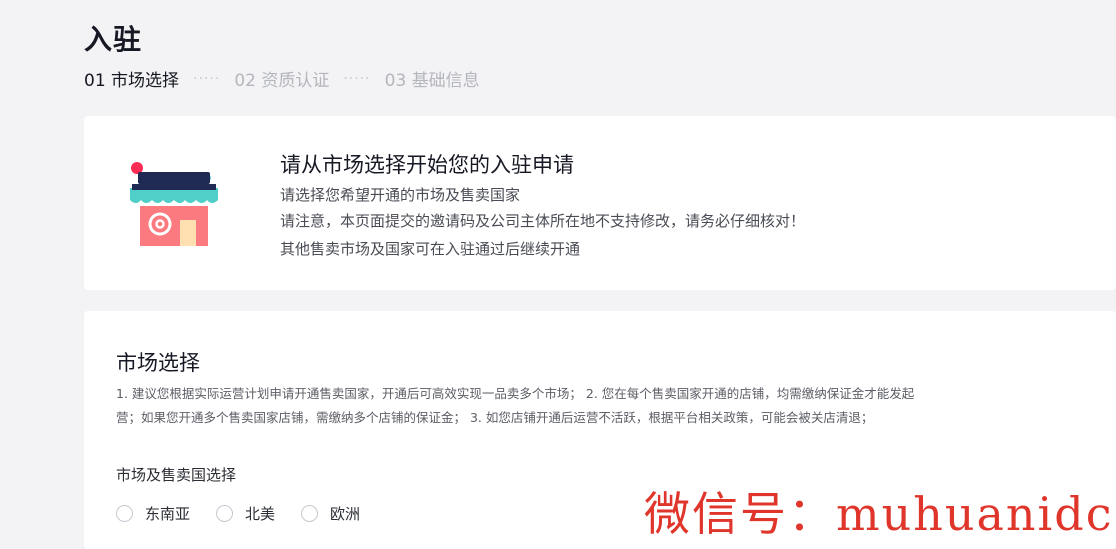  I want to click on market-group-label: 市场及售卖国选择, so click(176, 475).